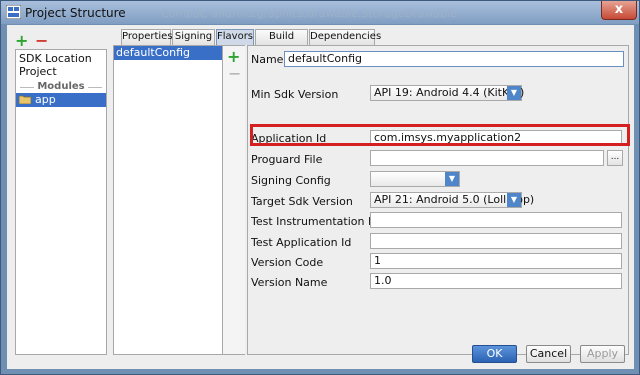 The height and width of the screenshot is (375, 640). I want to click on add-module-icon: +, so click(21, 40).